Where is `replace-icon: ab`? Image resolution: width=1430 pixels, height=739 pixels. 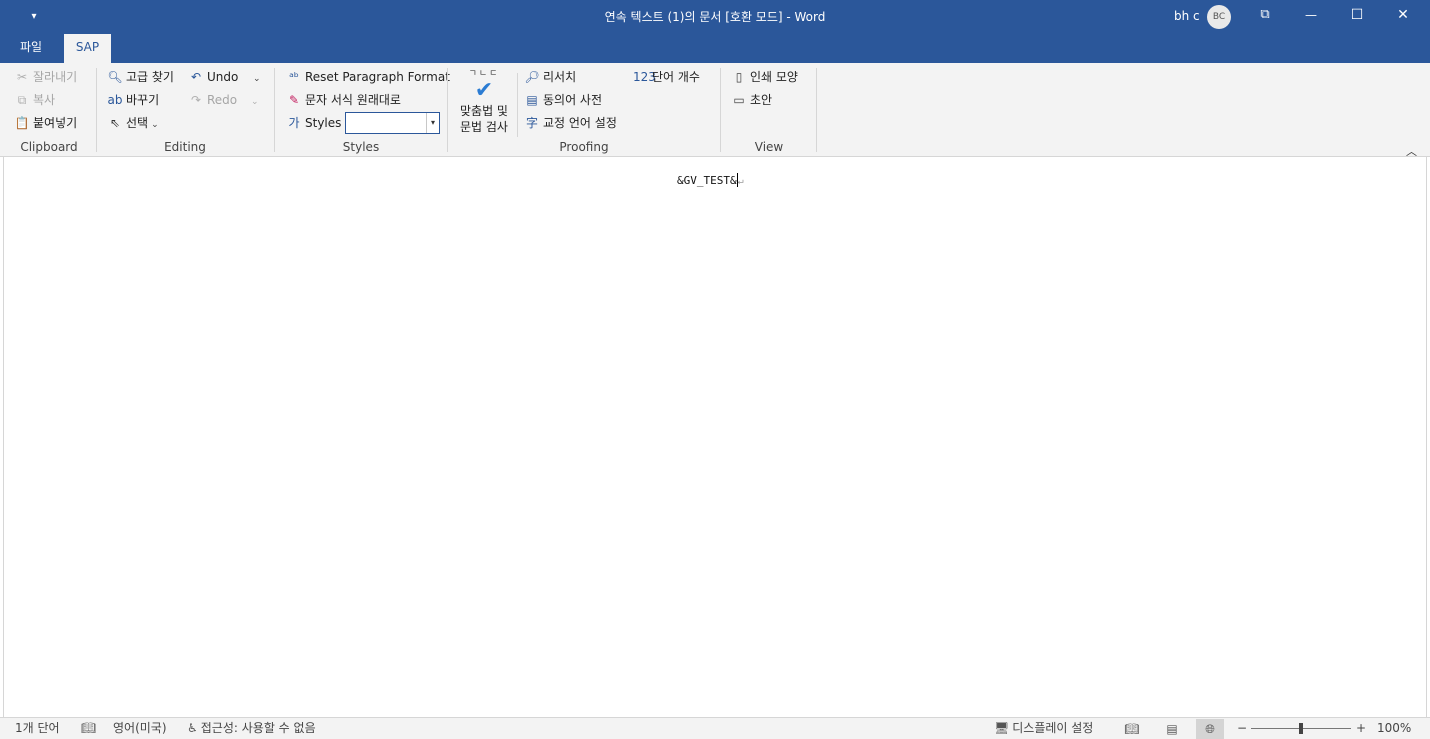
replace-icon: ab is located at coordinates (115, 100).